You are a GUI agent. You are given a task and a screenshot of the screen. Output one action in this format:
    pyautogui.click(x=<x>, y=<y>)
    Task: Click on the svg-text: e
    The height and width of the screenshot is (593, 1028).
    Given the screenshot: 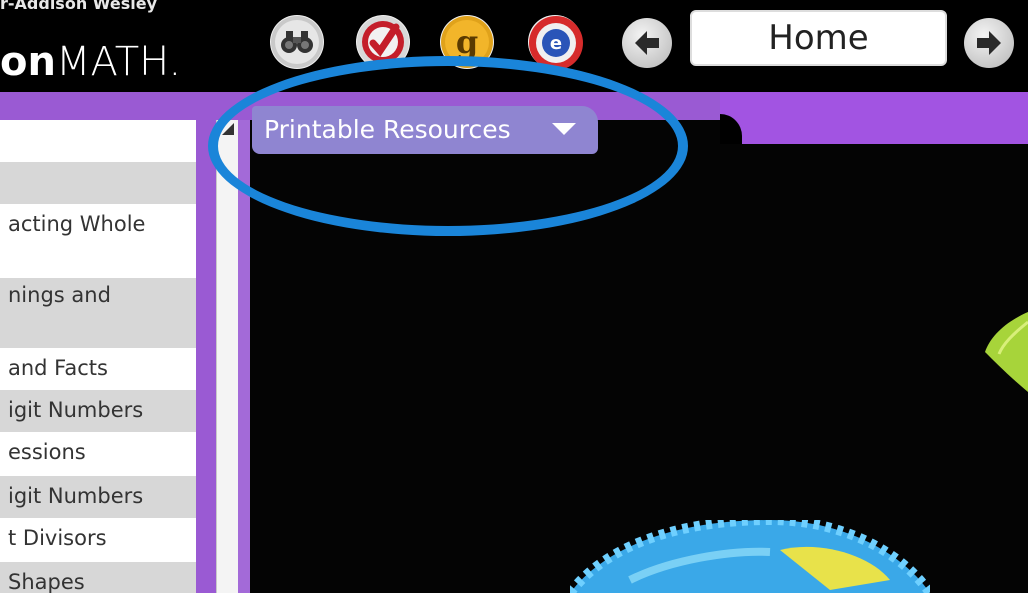 What is the action you would take?
    pyautogui.click(x=556, y=43)
    